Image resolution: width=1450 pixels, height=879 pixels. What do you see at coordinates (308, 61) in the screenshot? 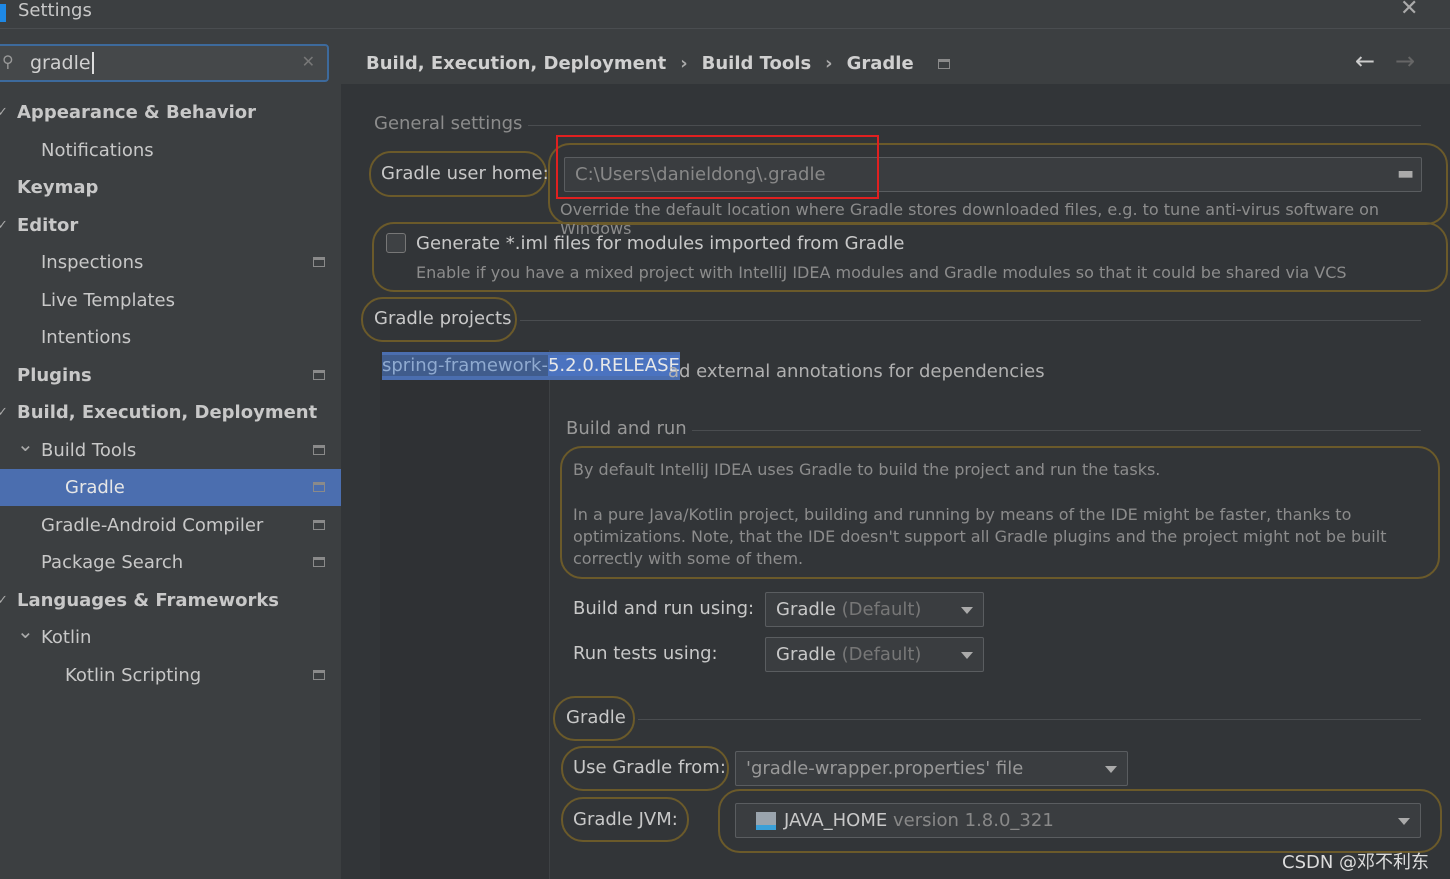
I see `clear-search-icon: ✕` at bounding box center [308, 61].